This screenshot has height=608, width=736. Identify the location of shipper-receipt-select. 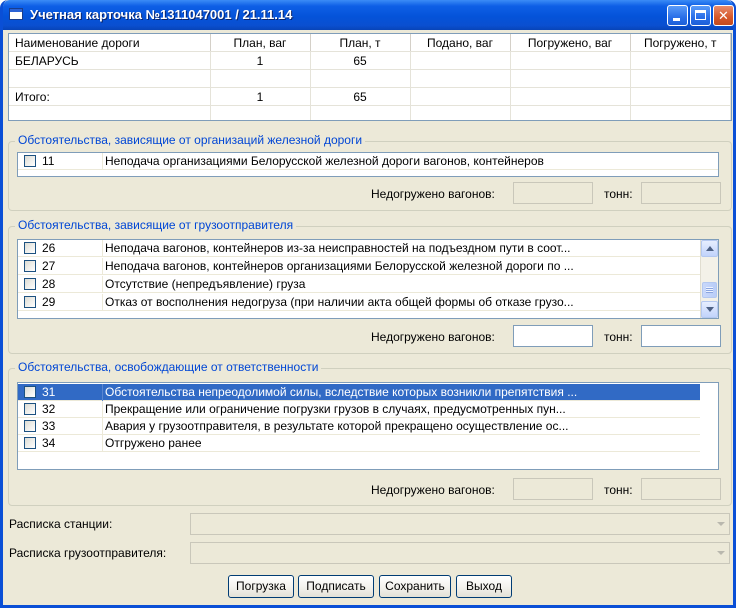
(460, 553).